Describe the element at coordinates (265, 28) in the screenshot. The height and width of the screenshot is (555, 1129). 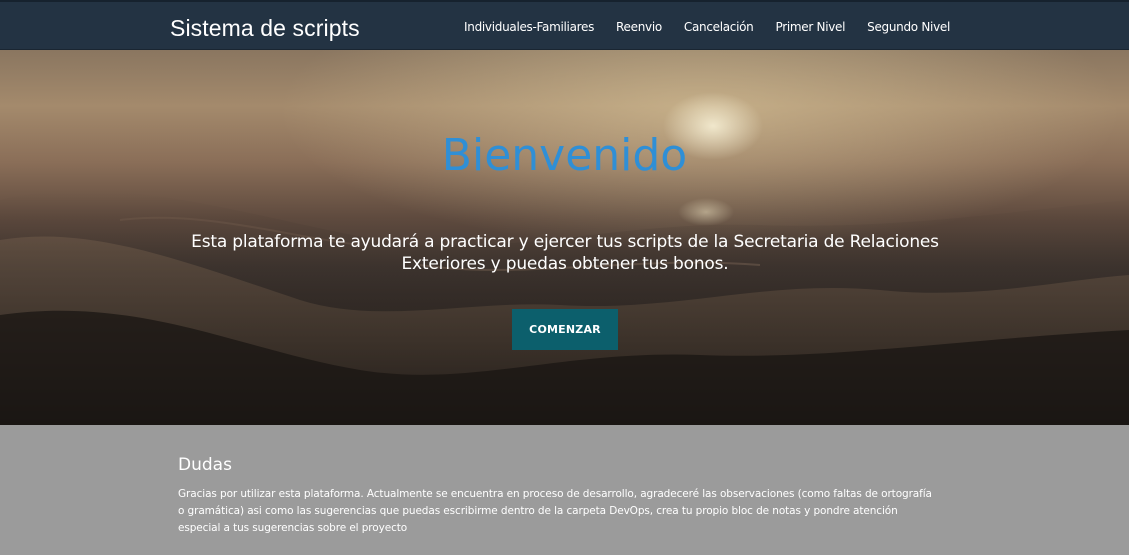
I see `brand-link: Sistema de scripts` at that location.